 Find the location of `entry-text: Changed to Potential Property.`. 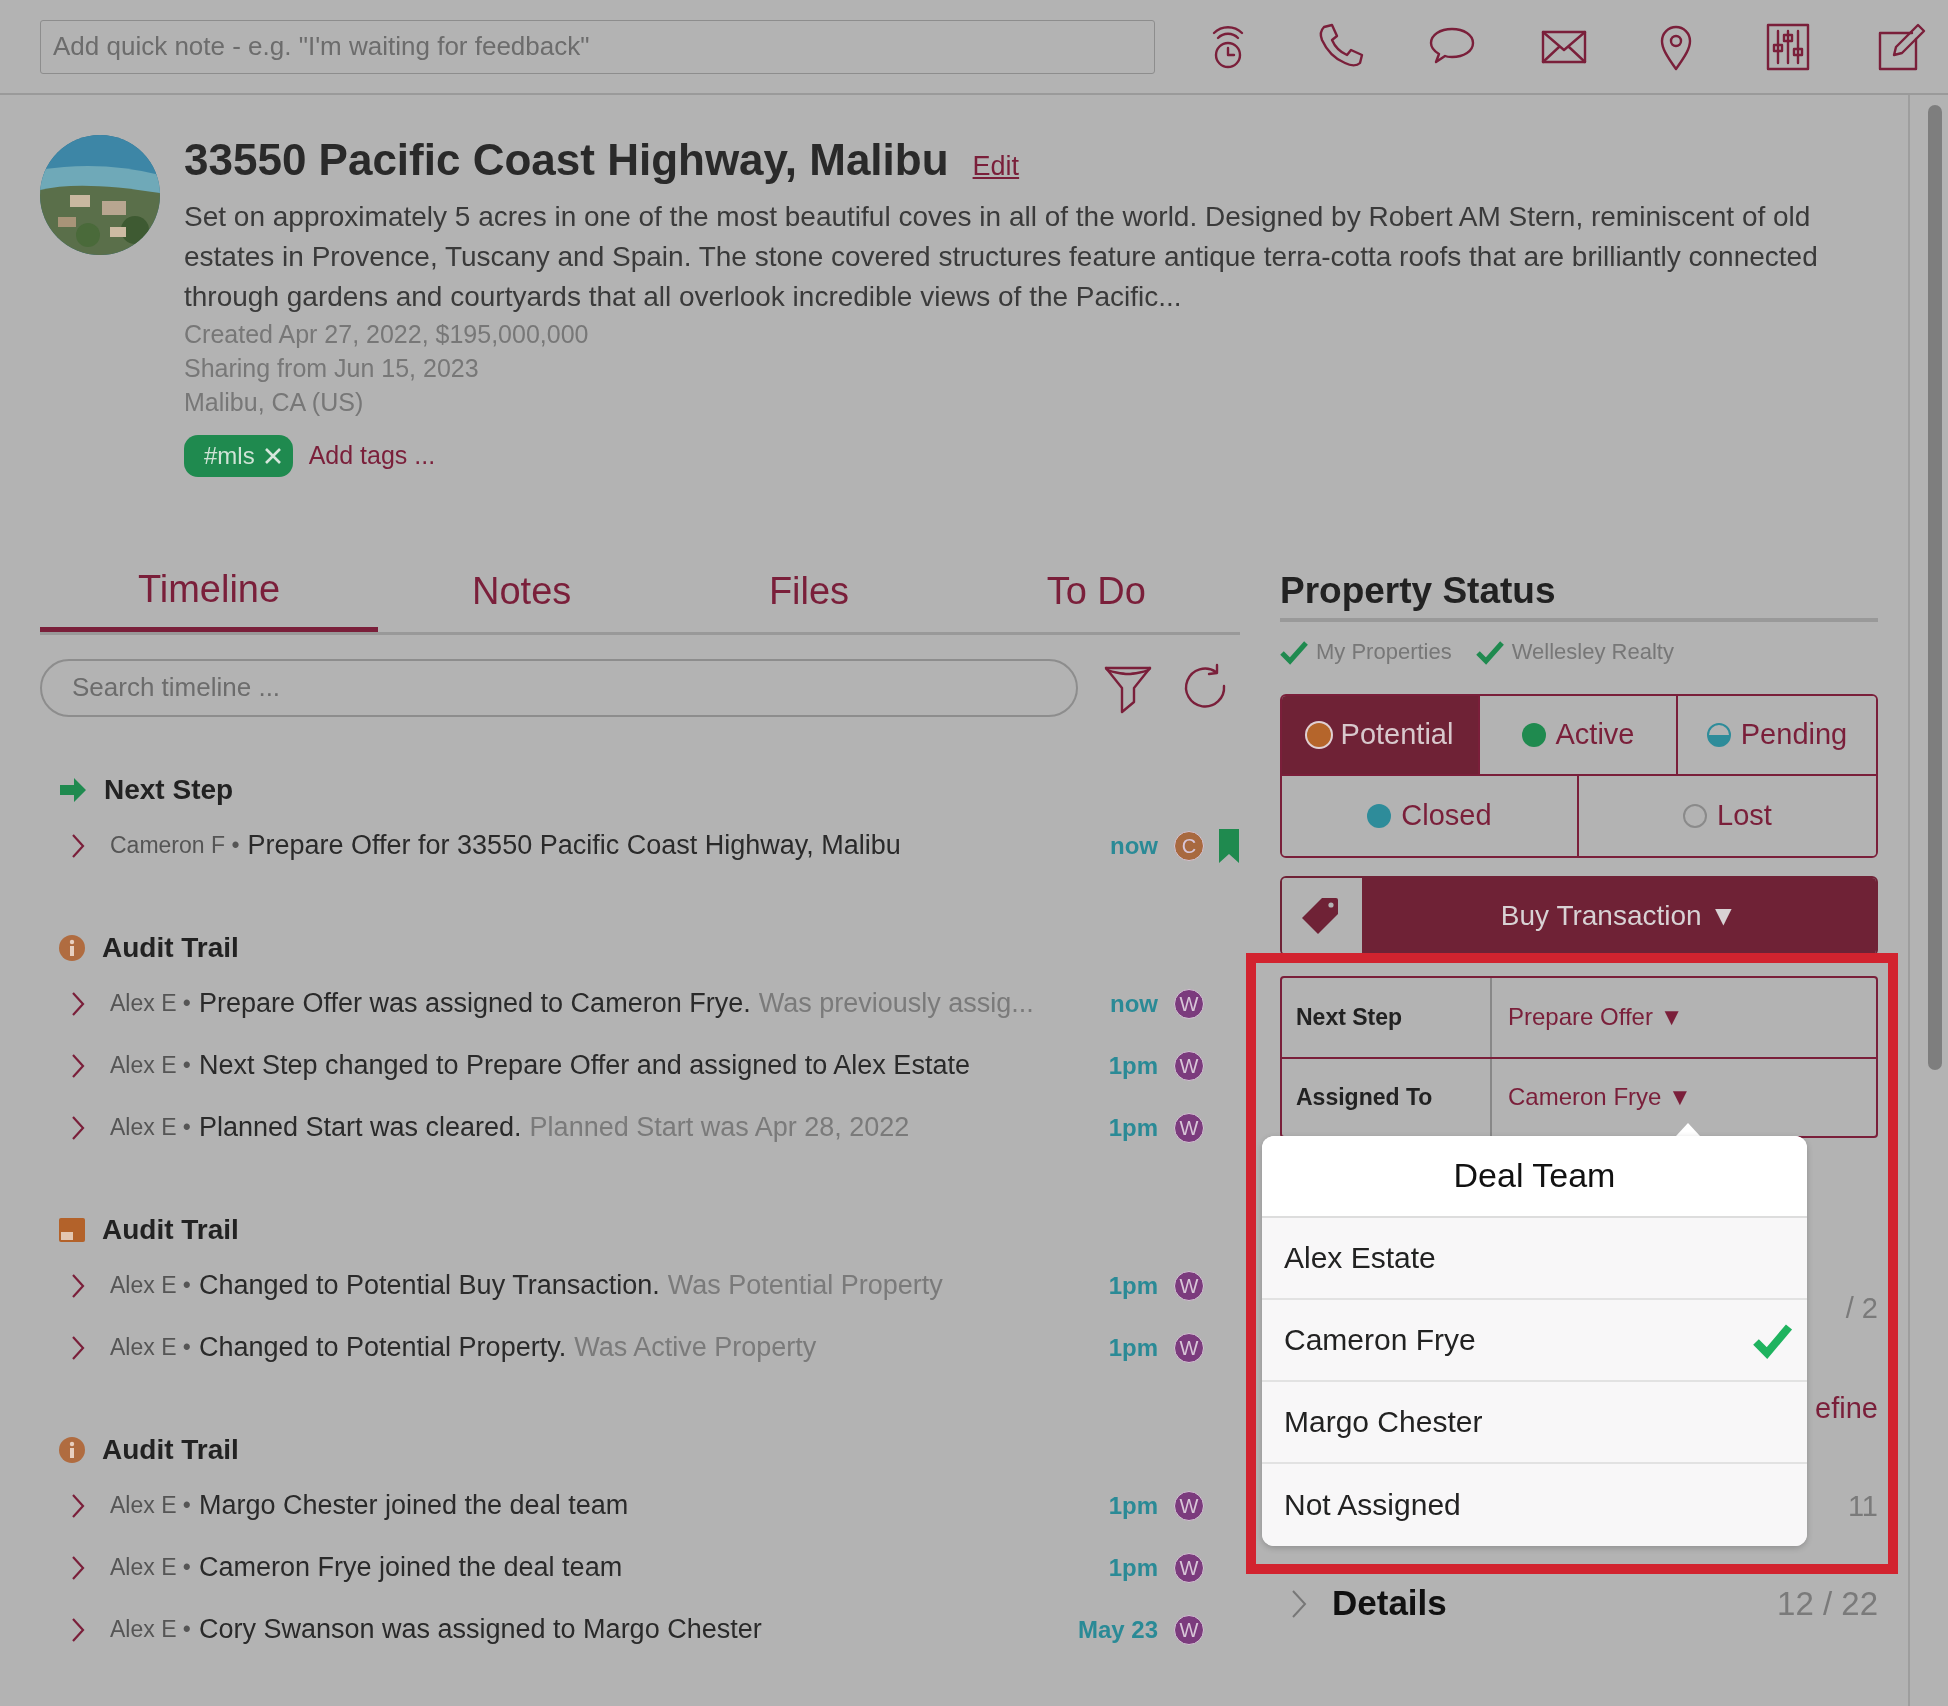

entry-text: Changed to Potential Property. is located at coordinates (382, 1348).